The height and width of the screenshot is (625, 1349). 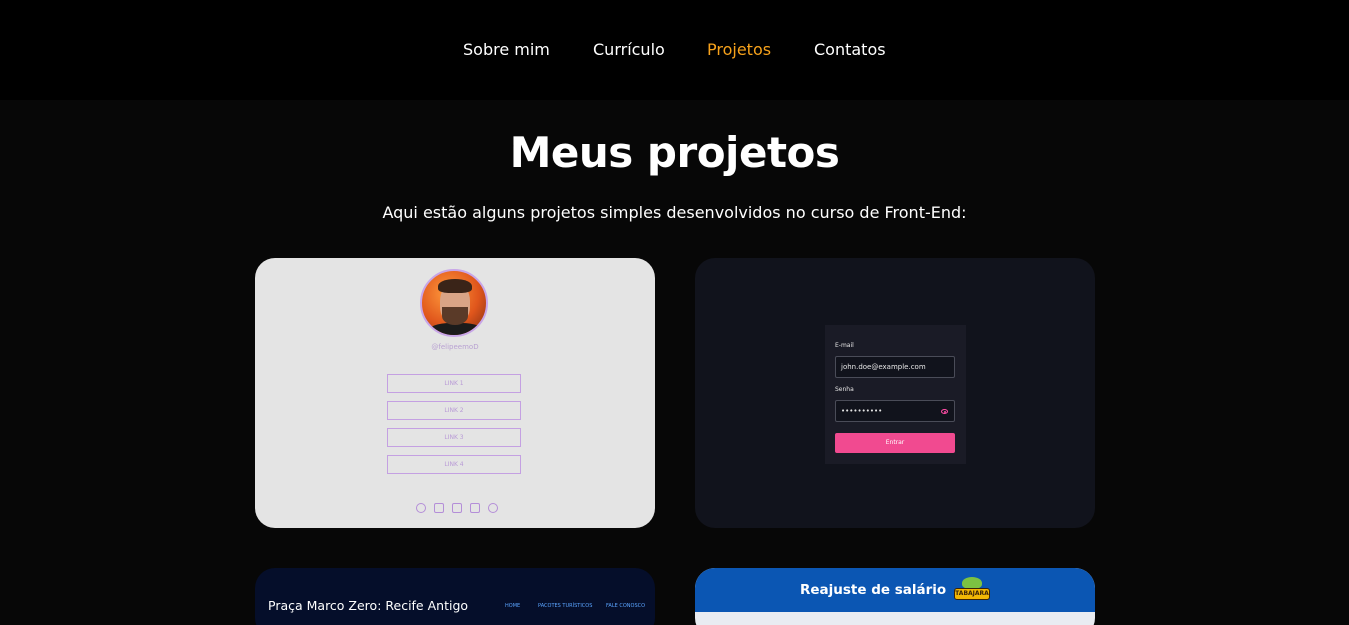 What do you see at coordinates (421, 508) in the screenshot?
I see `twitter-icon` at bounding box center [421, 508].